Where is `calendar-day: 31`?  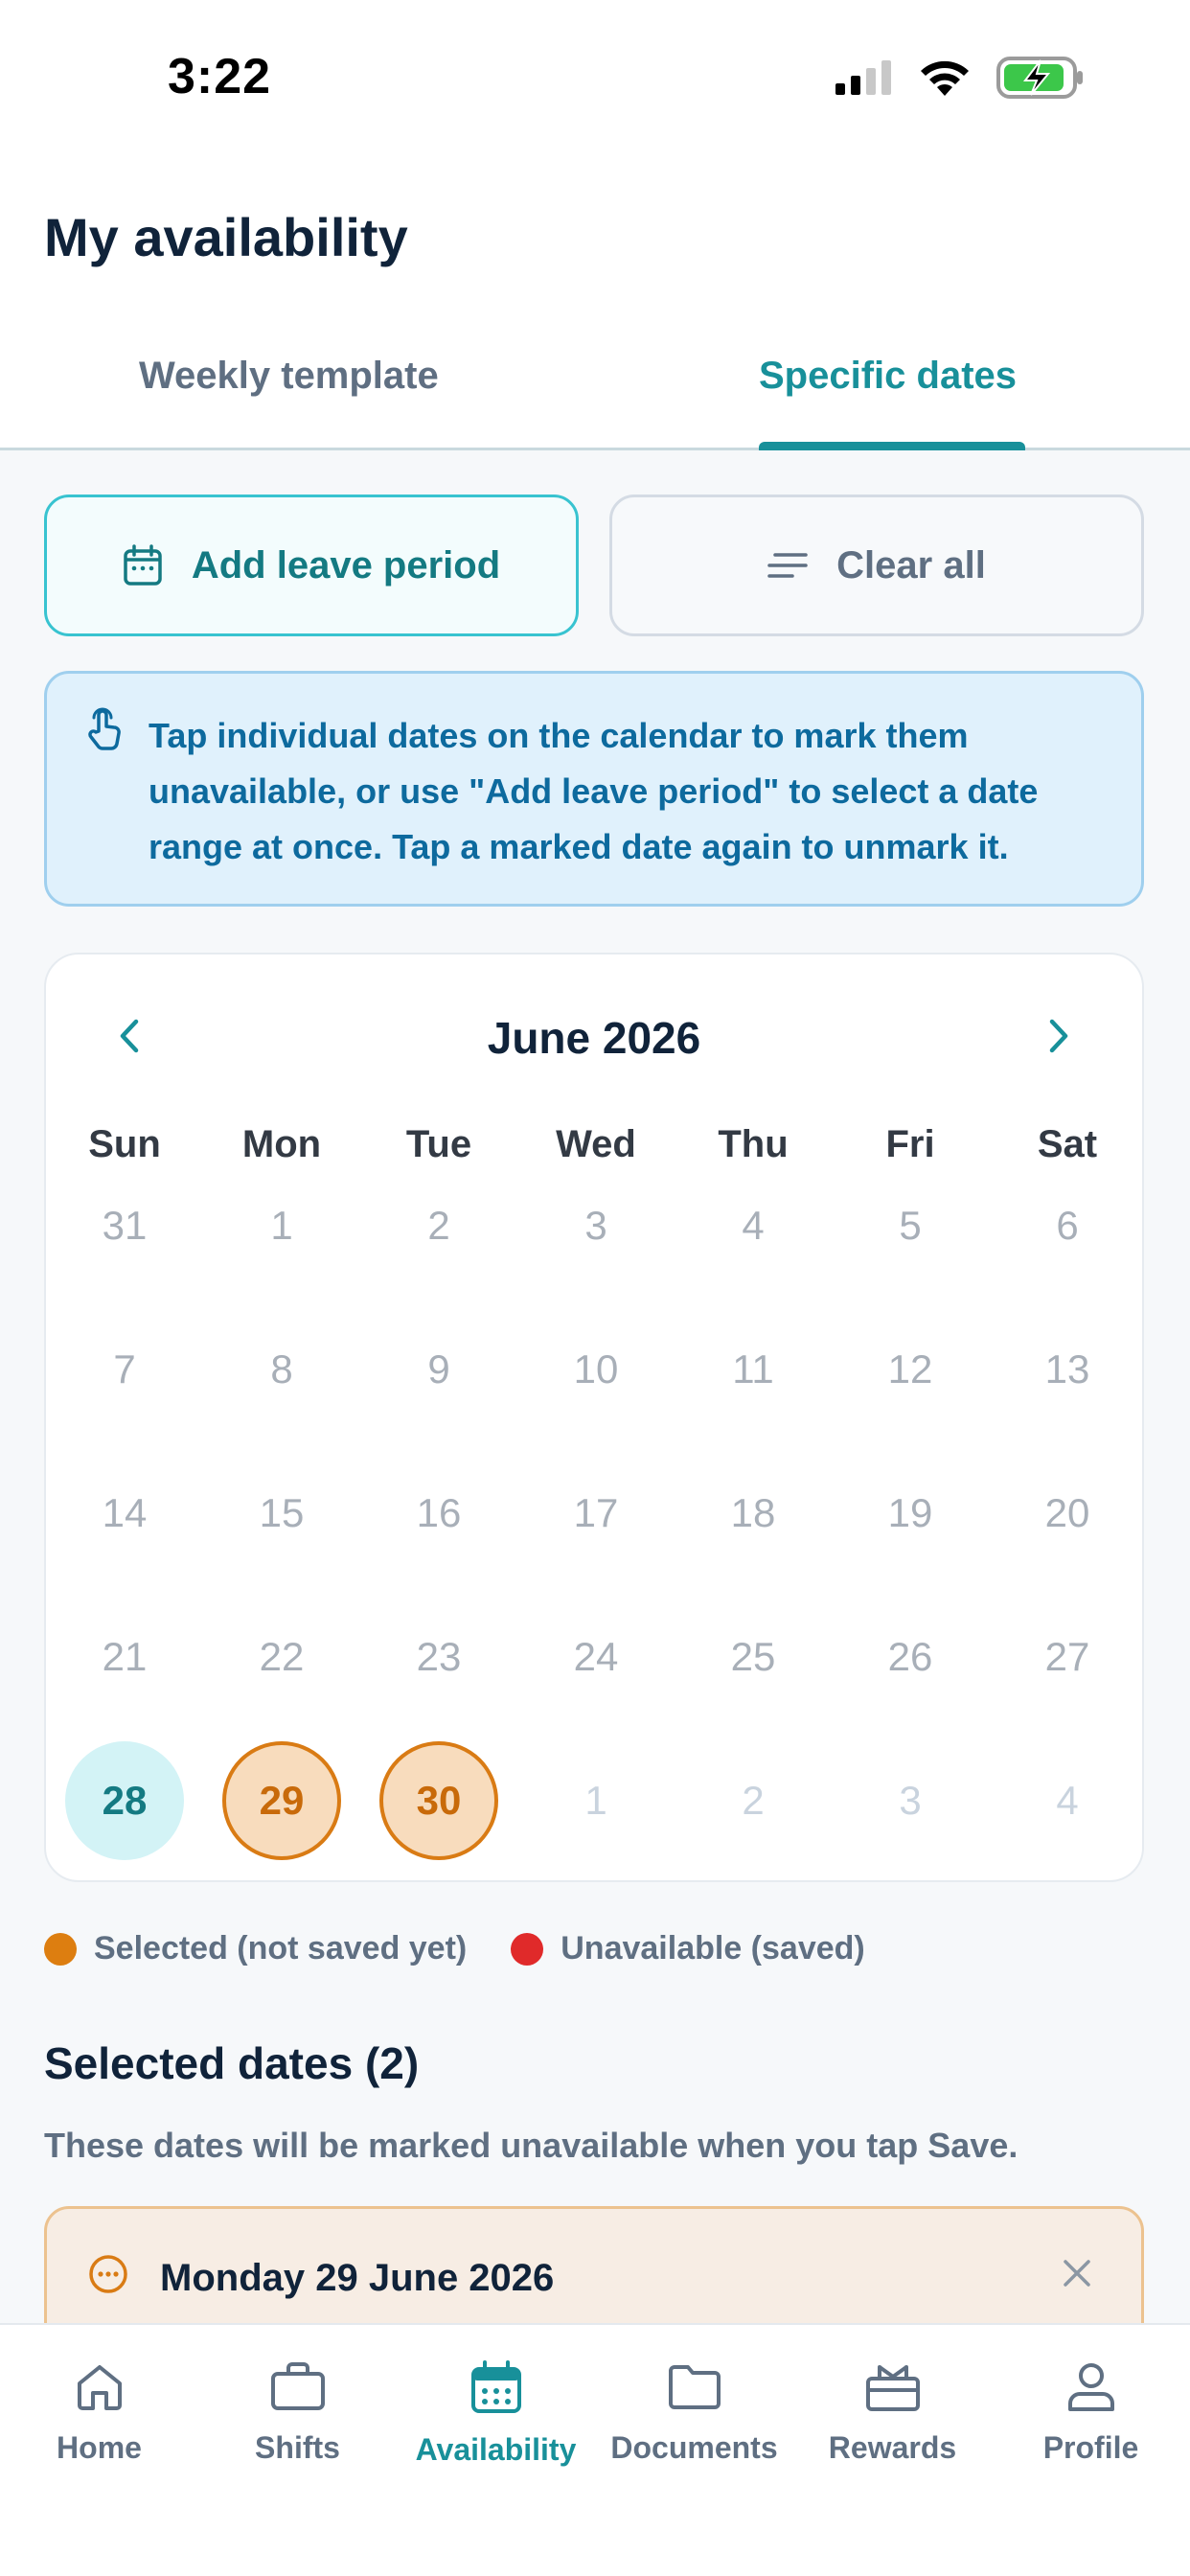
calendar-day: 31 is located at coordinates (125, 1225).